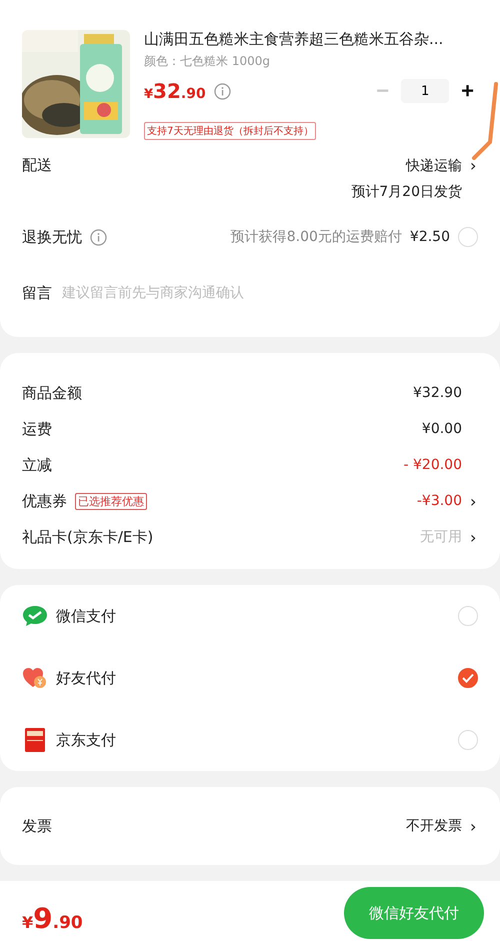  I want to click on delivery-method: 快递运输, so click(434, 165).